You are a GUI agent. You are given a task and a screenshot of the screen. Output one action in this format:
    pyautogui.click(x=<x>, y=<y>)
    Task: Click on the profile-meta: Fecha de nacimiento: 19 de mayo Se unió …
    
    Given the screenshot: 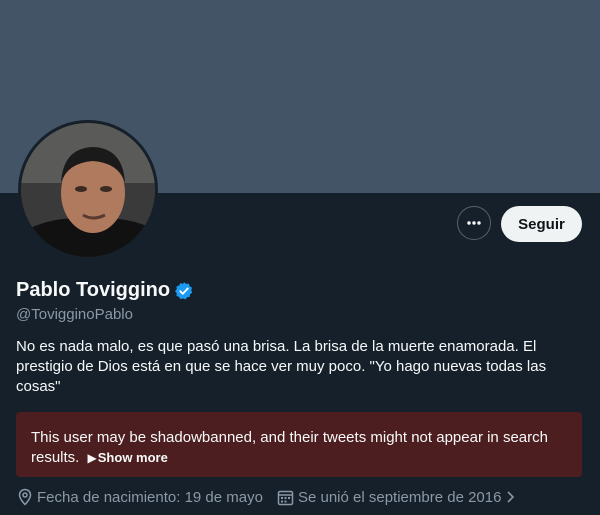 What is the action you would take?
    pyautogui.click(x=274, y=497)
    